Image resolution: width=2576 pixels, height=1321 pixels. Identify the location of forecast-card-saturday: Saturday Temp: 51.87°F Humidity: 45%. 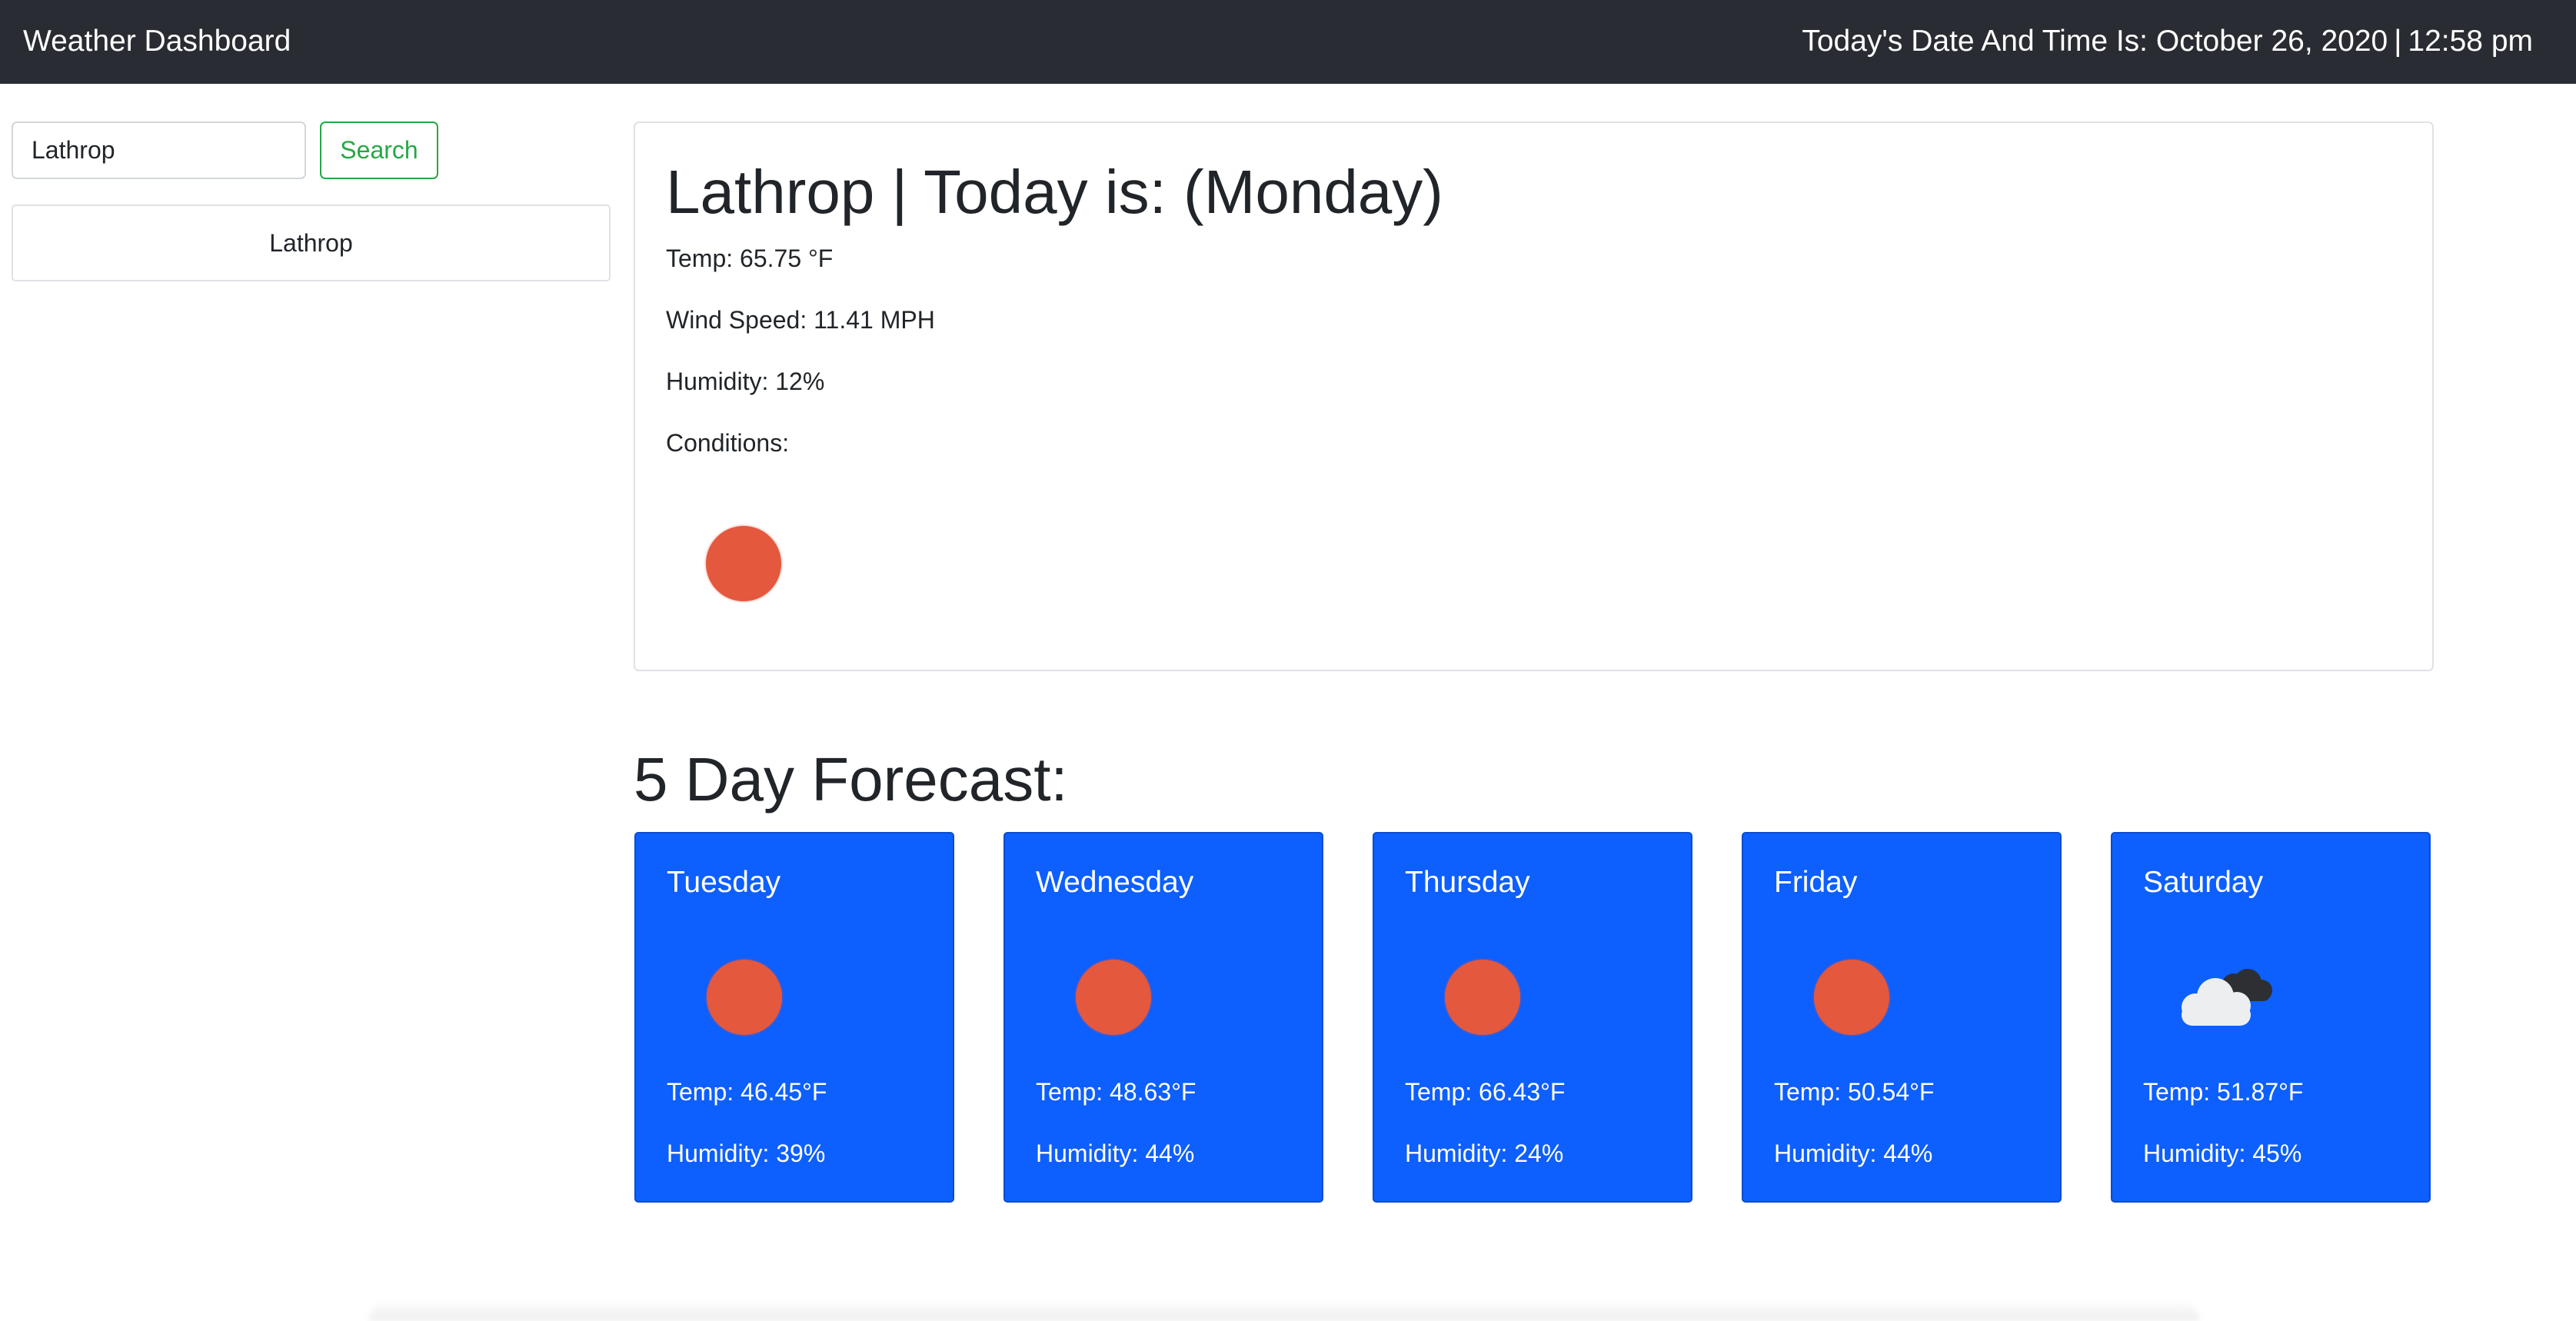
(2271, 1017).